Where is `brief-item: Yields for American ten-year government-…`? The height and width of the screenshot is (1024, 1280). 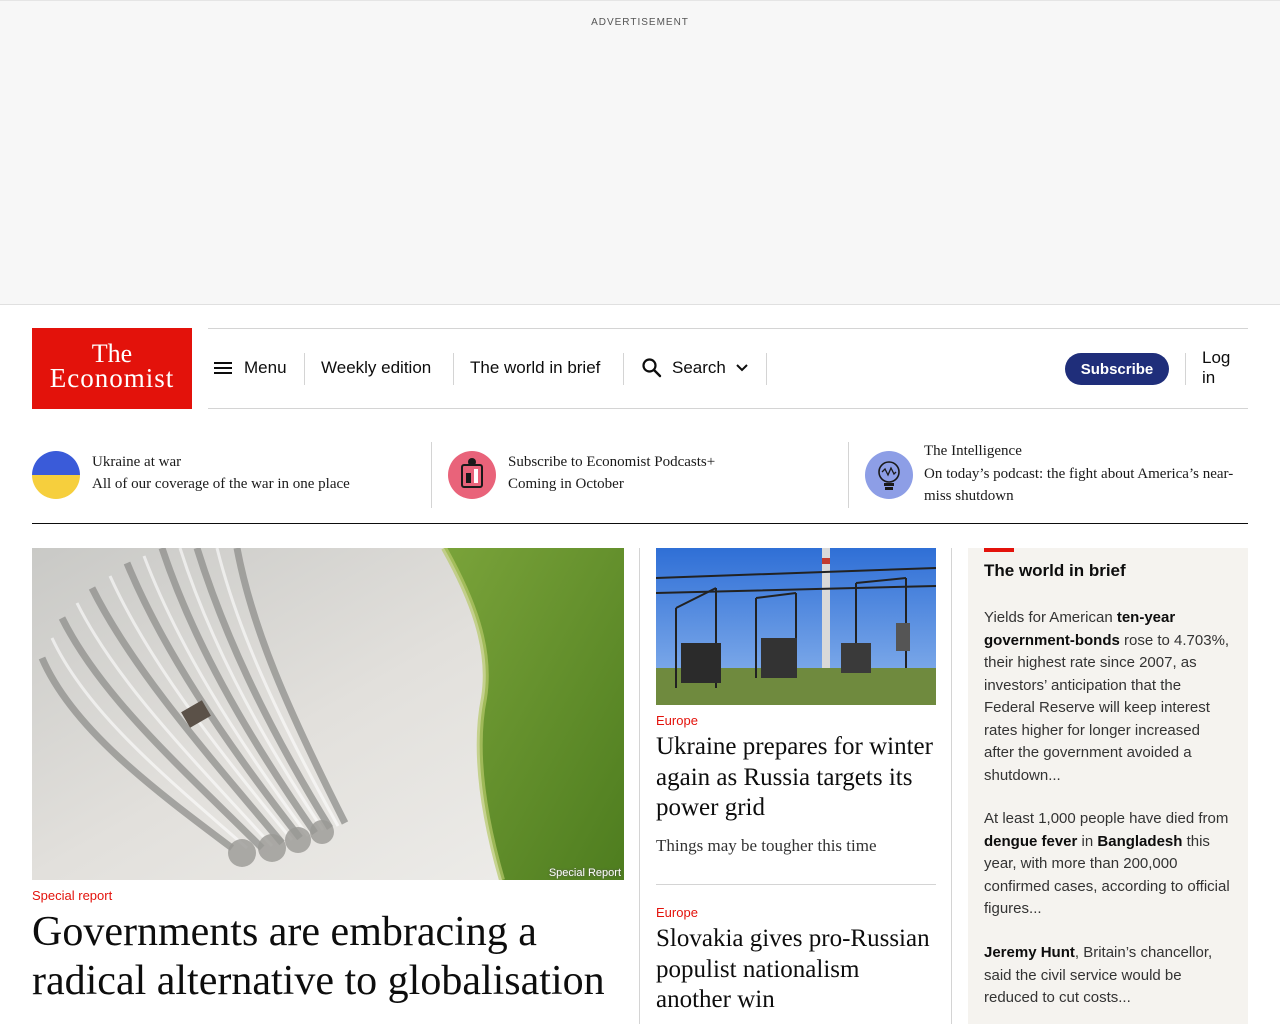 brief-item: Yields for American ten-year government-… is located at coordinates (1109, 697).